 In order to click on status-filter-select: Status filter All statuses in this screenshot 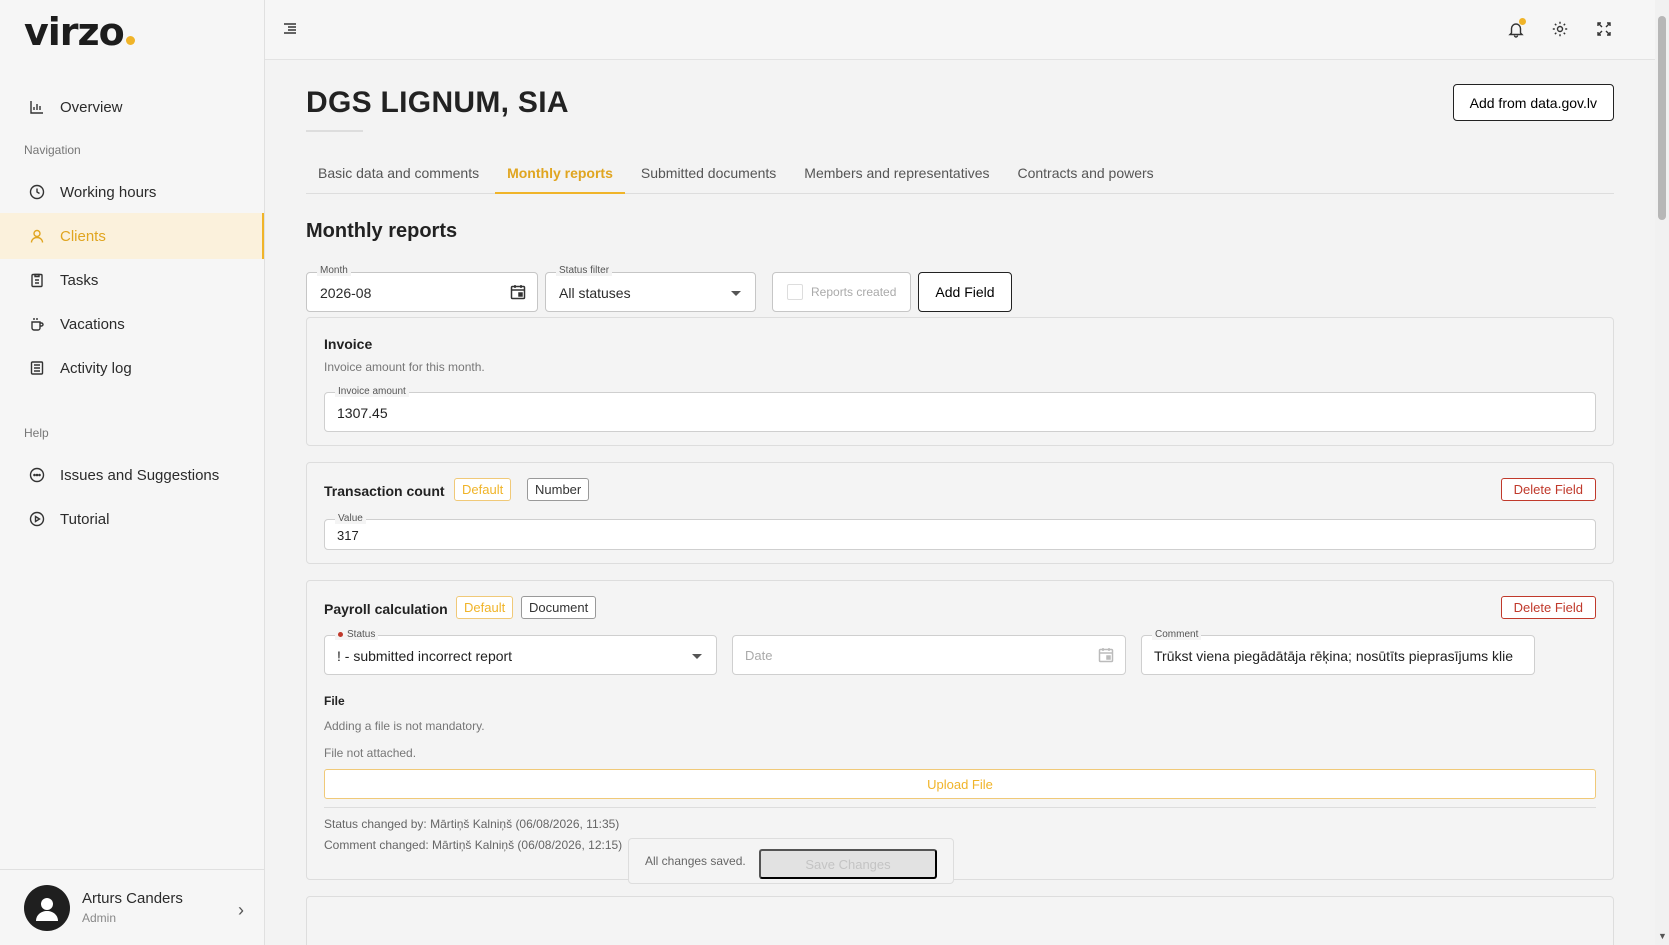, I will do `click(650, 288)`.